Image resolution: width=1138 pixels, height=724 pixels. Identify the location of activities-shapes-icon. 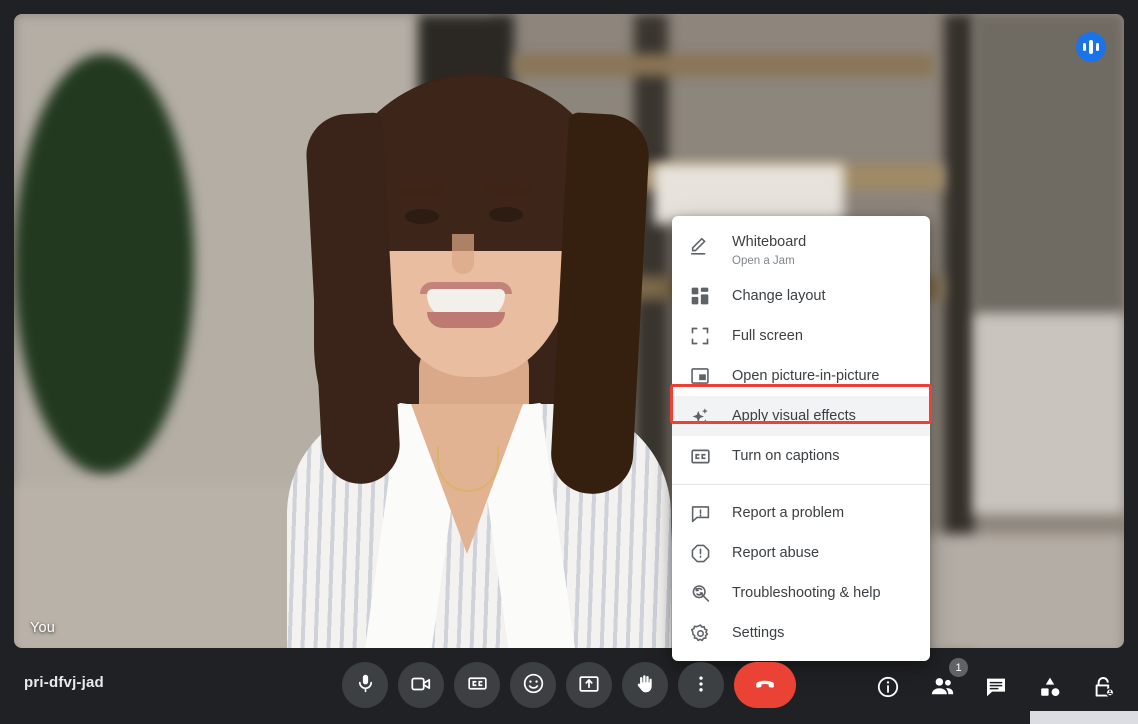
(1050, 688).